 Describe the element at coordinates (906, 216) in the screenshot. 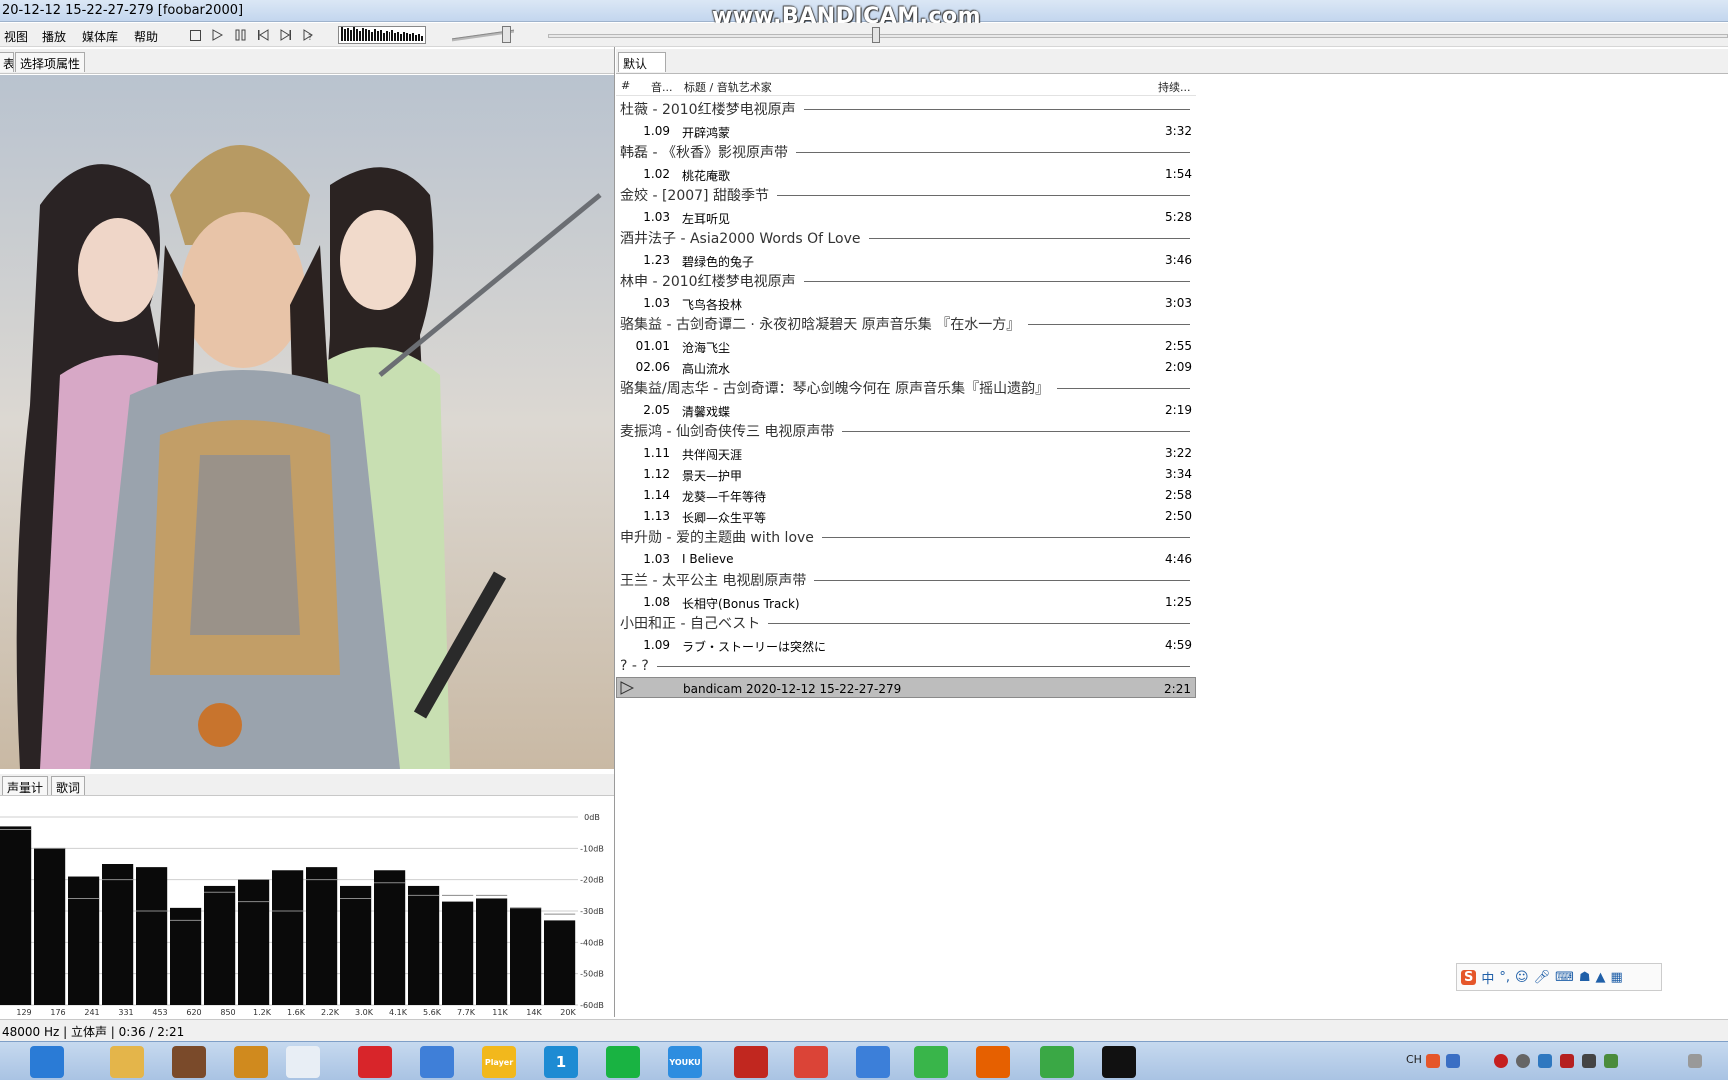

I see `playlist-row: 1.03 左耳听见 5:28` at that location.